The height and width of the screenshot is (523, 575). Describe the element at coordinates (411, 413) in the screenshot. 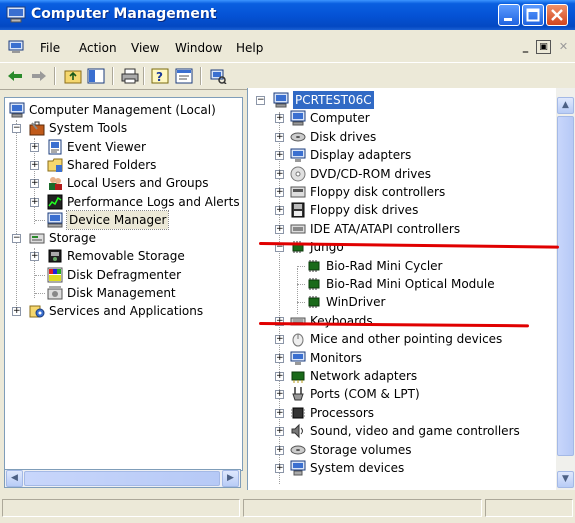

I see `device-item-processors: + Processors` at that location.